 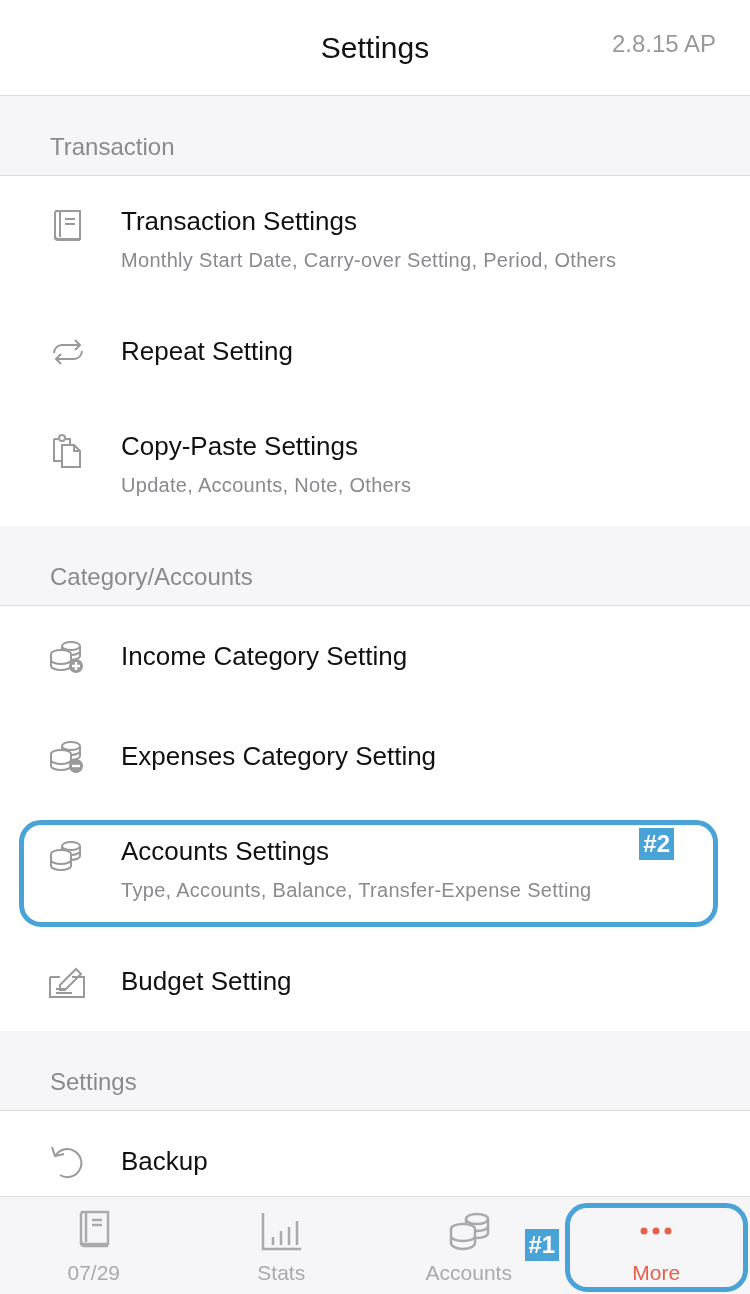 What do you see at coordinates (542, 1245) in the screenshot?
I see `callout-label: #1` at bounding box center [542, 1245].